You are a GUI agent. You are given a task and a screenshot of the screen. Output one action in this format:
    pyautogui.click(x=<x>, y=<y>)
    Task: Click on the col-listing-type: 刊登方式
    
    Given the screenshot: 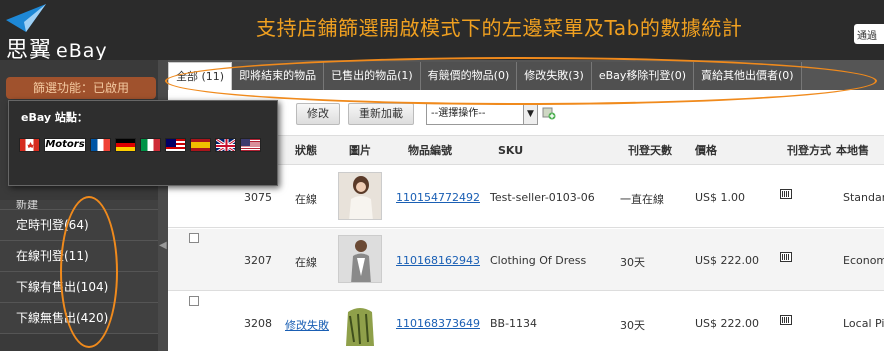 What is the action you would take?
    pyautogui.click(x=809, y=151)
    